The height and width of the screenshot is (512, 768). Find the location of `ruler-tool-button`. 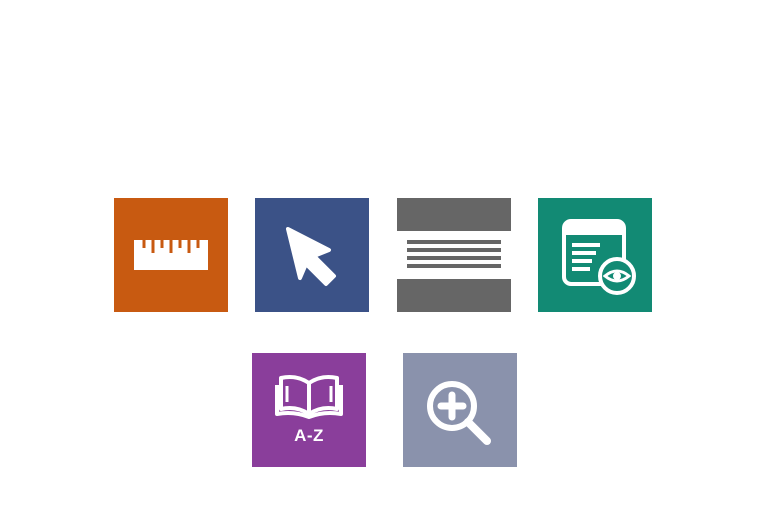

ruler-tool-button is located at coordinates (171, 255).